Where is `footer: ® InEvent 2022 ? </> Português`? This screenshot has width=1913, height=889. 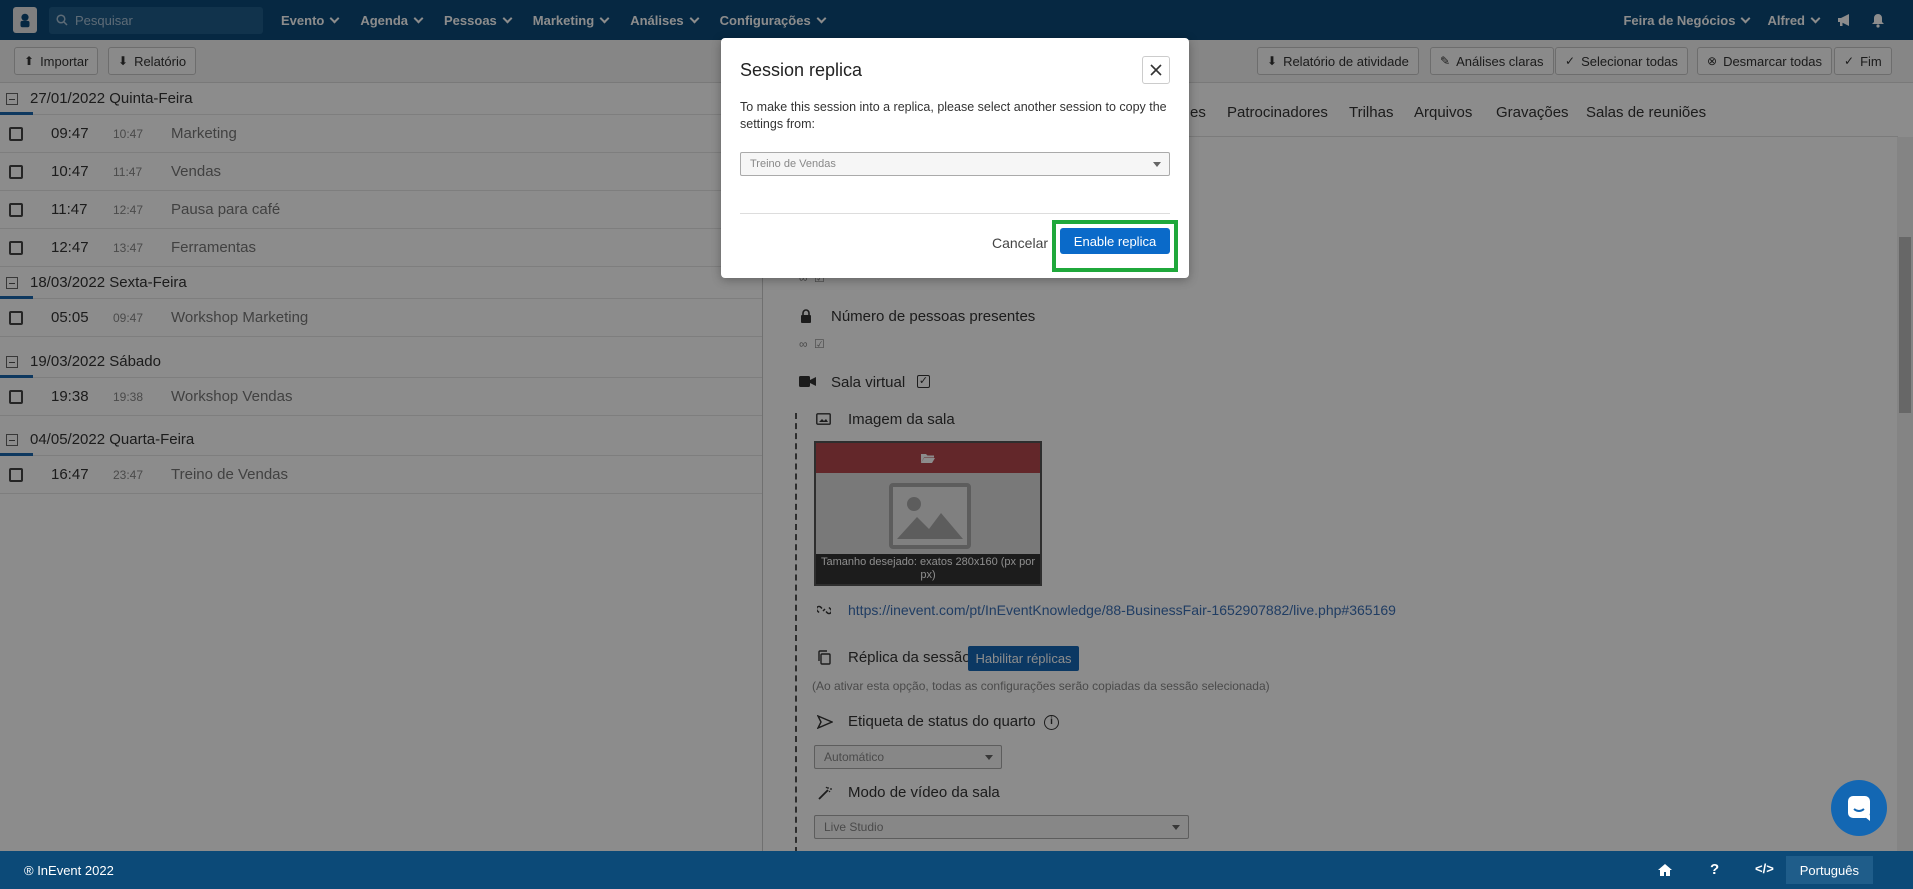
footer: ® InEvent 2022 ? </> Português is located at coordinates (956, 870).